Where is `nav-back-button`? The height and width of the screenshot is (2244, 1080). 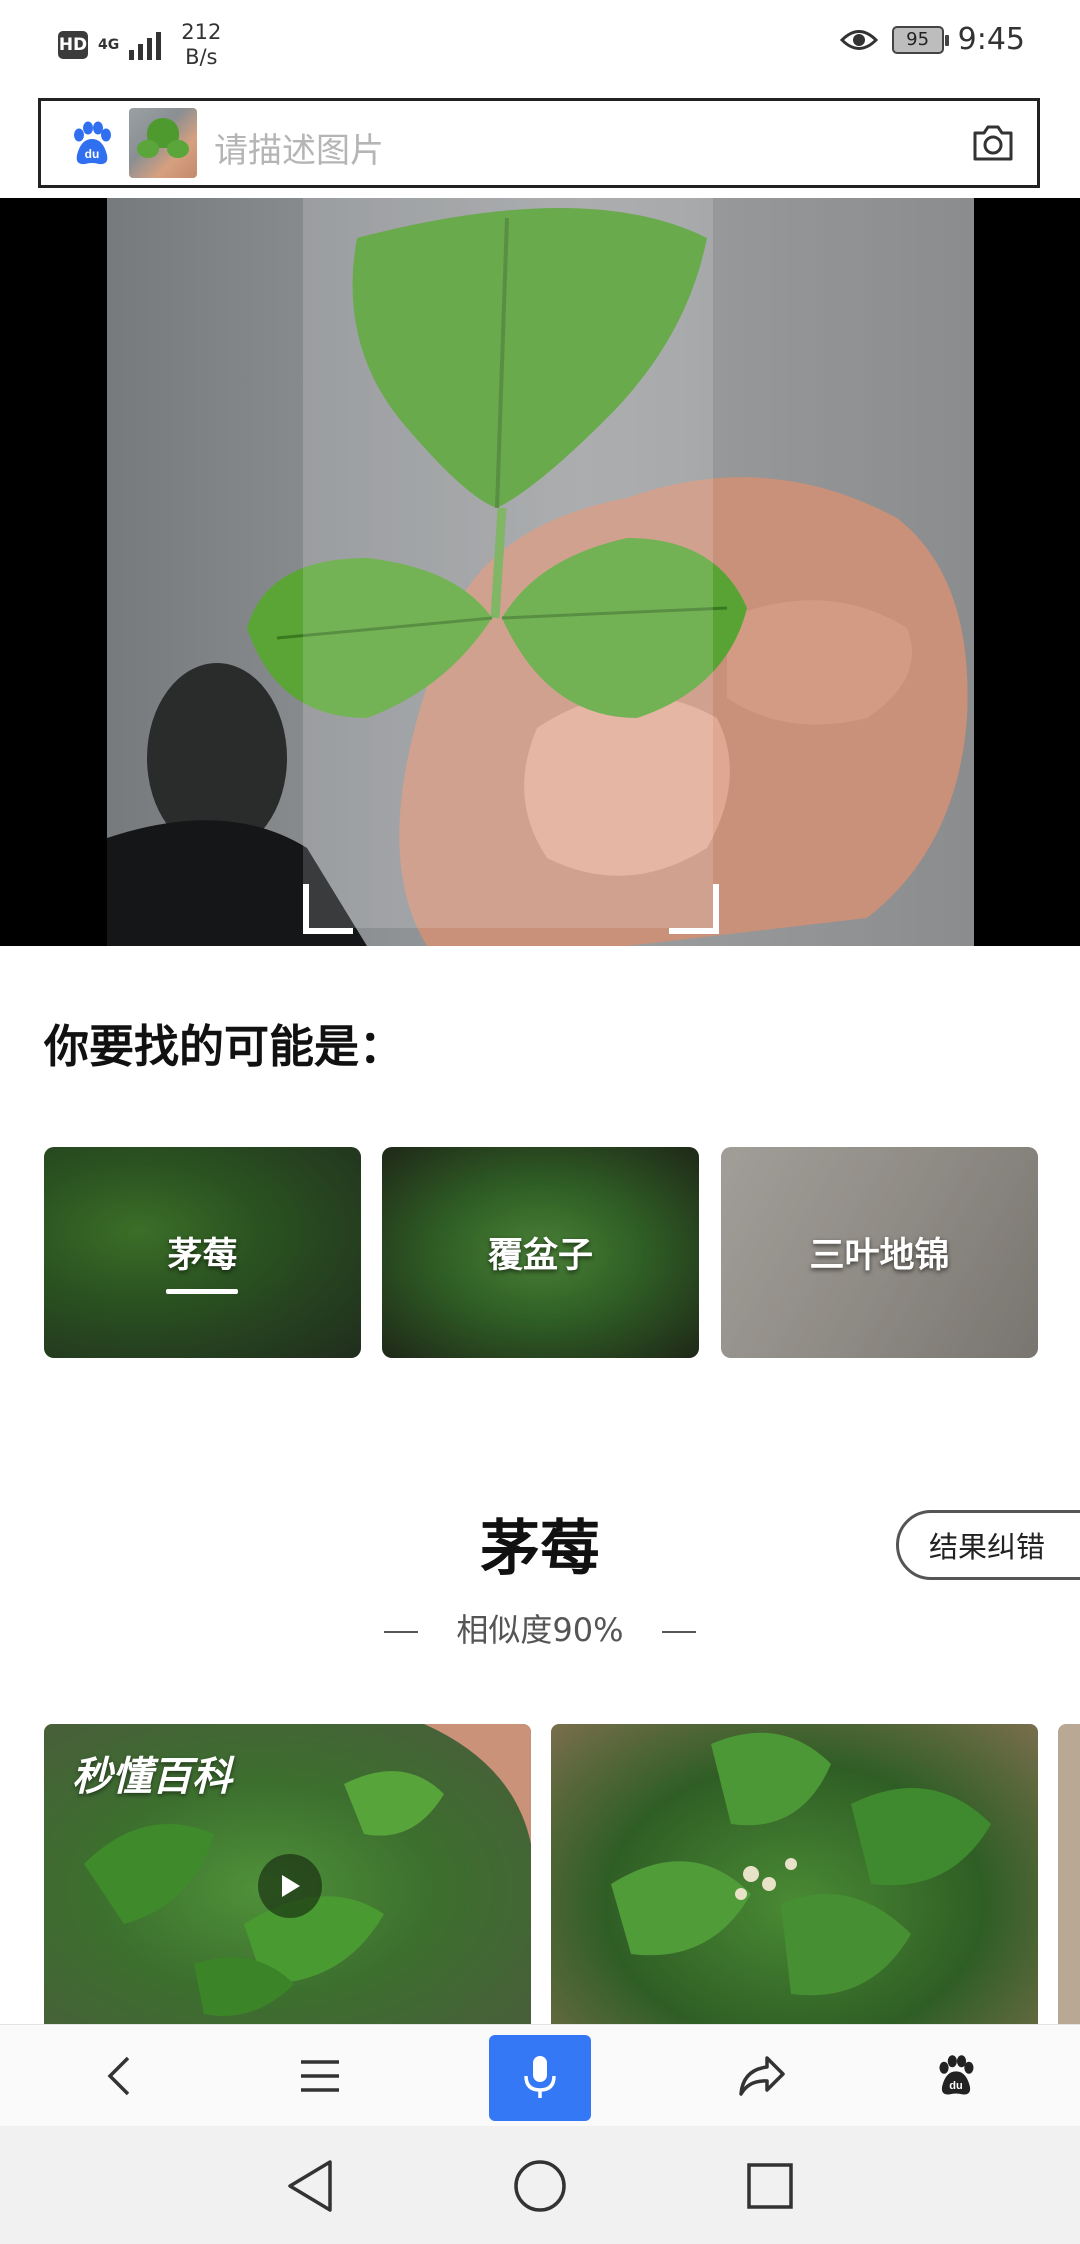 nav-back-button is located at coordinates (310, 2186).